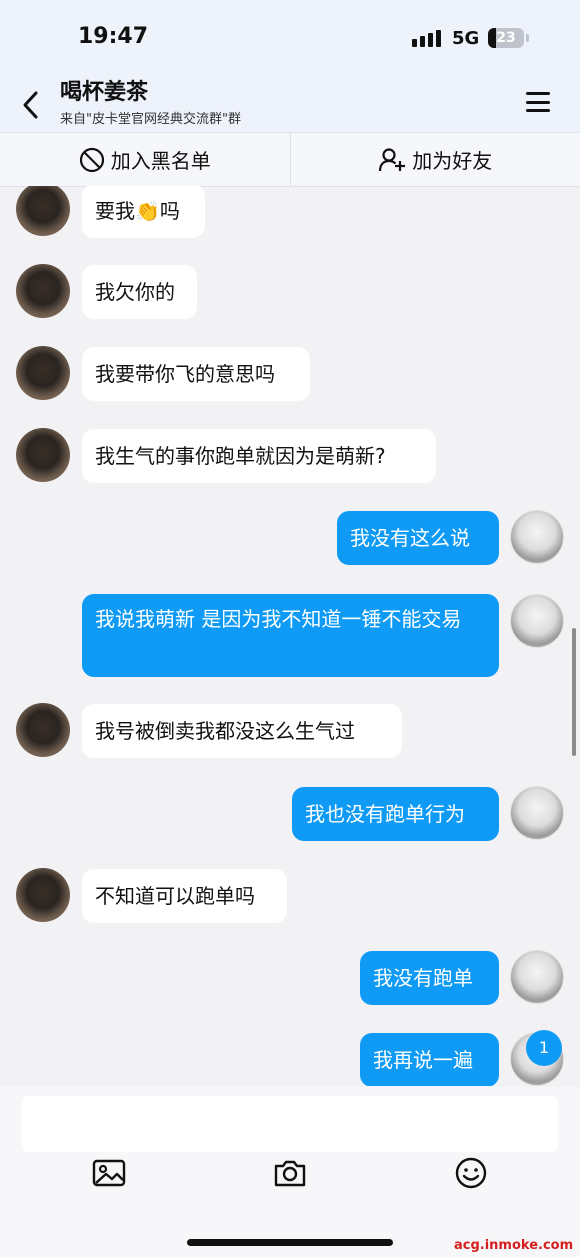 The height and width of the screenshot is (1257, 580). I want to click on signal-icon, so click(426, 38).